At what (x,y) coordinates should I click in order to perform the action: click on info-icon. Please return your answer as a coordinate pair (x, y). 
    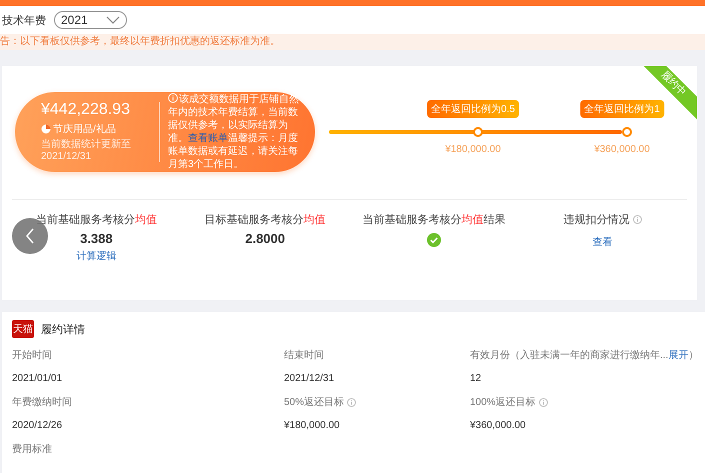
    Looking at the image, I should click on (173, 98).